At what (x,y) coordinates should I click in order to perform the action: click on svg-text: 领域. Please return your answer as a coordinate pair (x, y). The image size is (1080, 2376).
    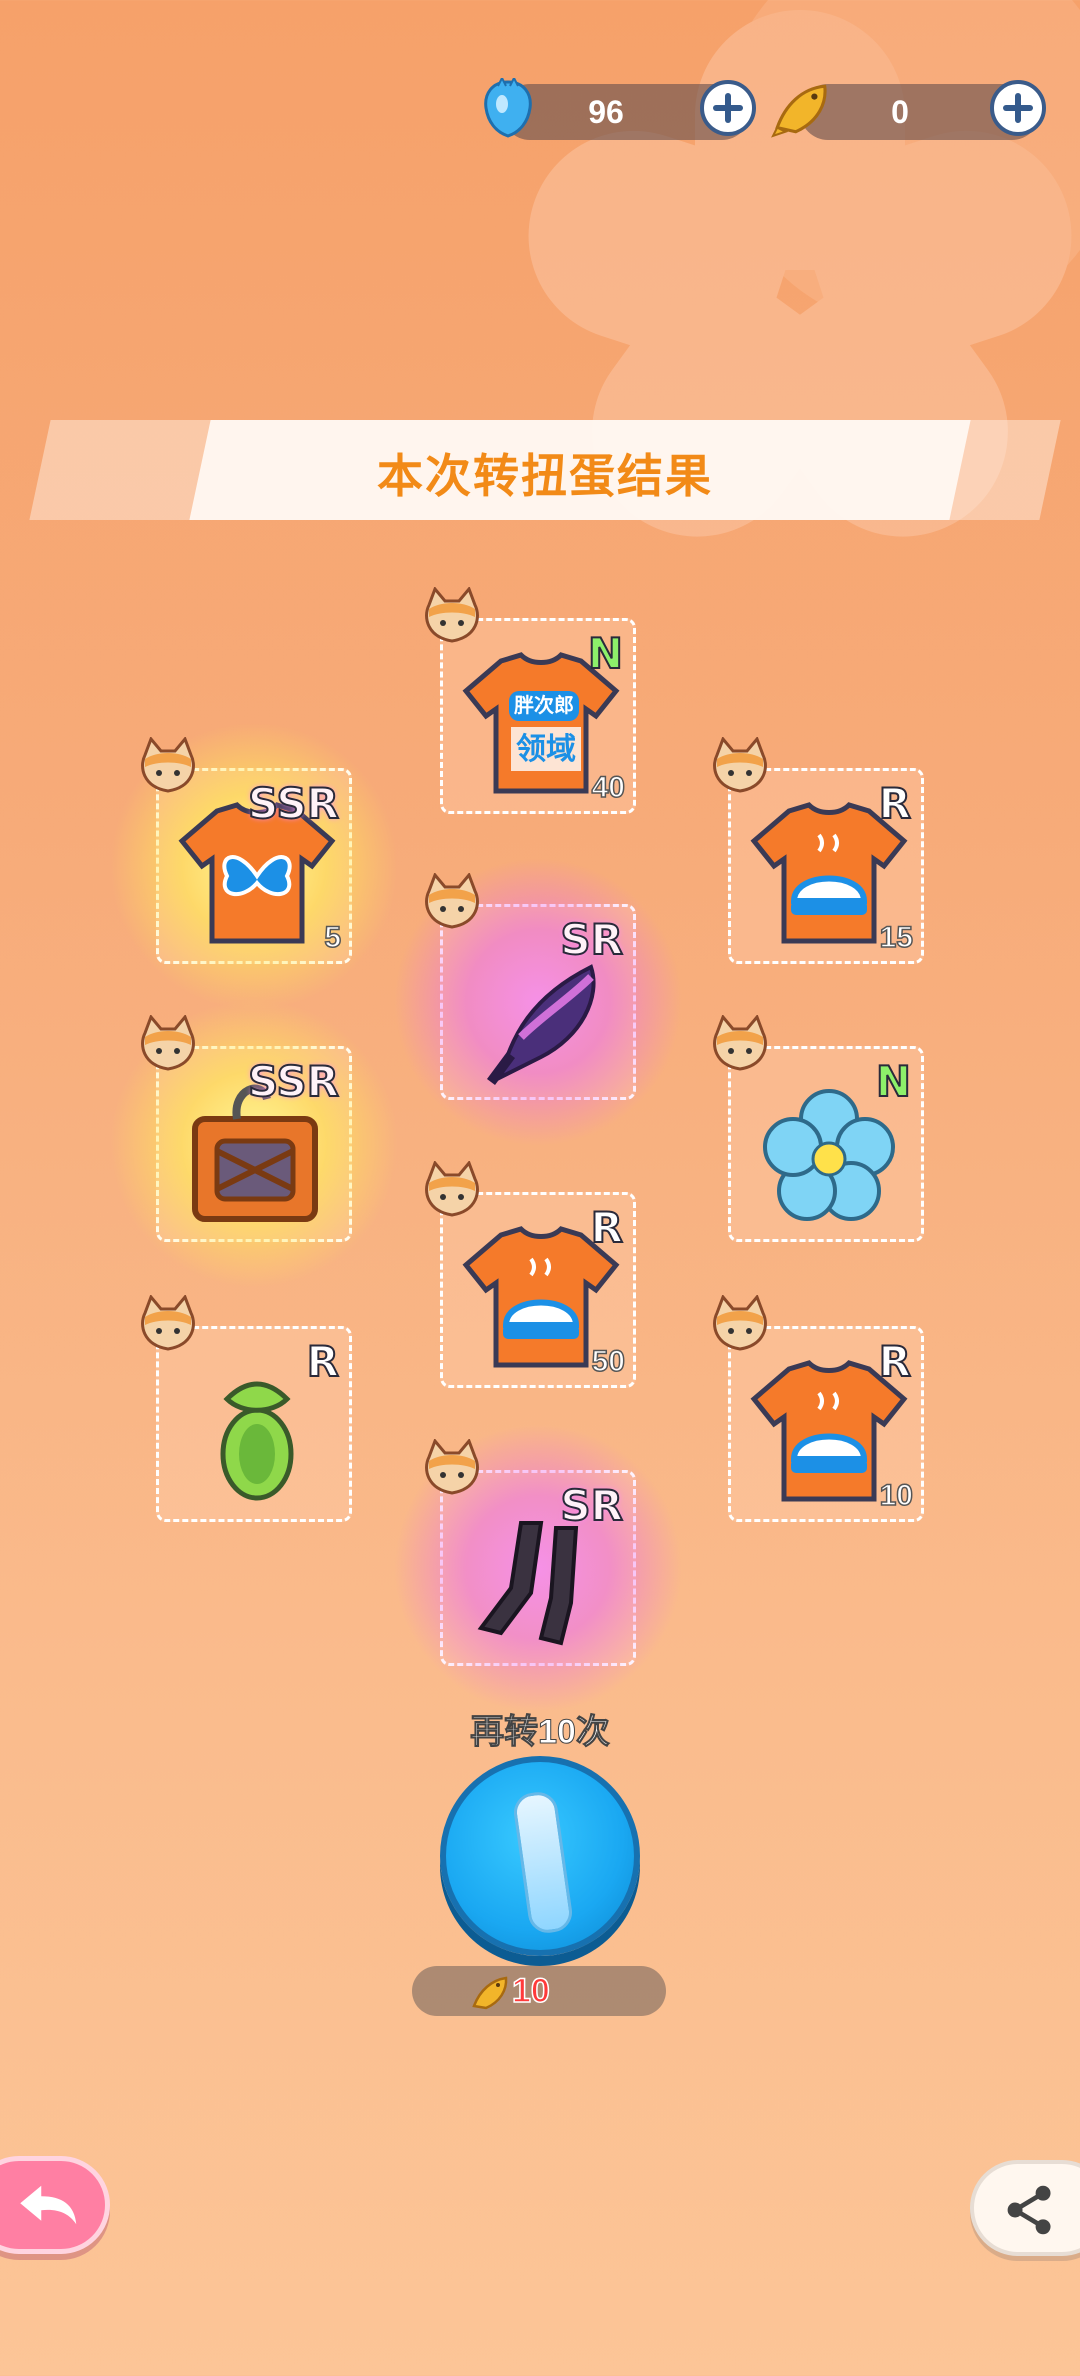
    Looking at the image, I should click on (546, 749).